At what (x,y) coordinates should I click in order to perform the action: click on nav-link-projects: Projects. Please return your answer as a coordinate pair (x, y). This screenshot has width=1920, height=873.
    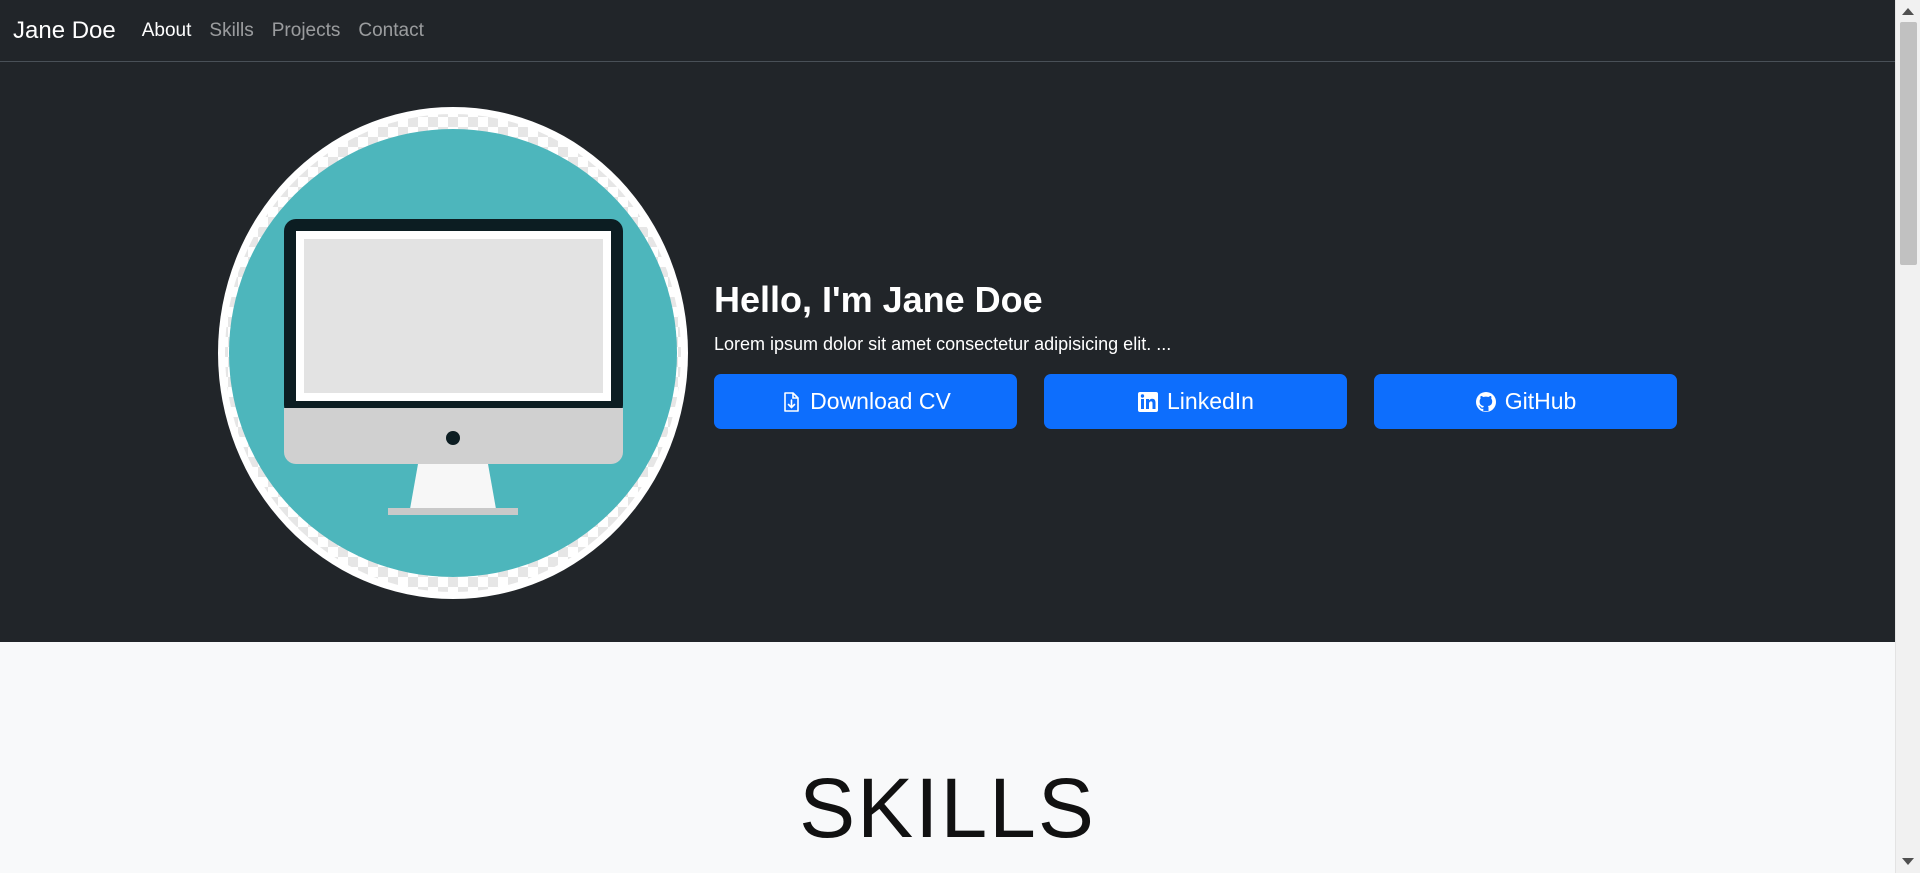
    Looking at the image, I should click on (306, 31).